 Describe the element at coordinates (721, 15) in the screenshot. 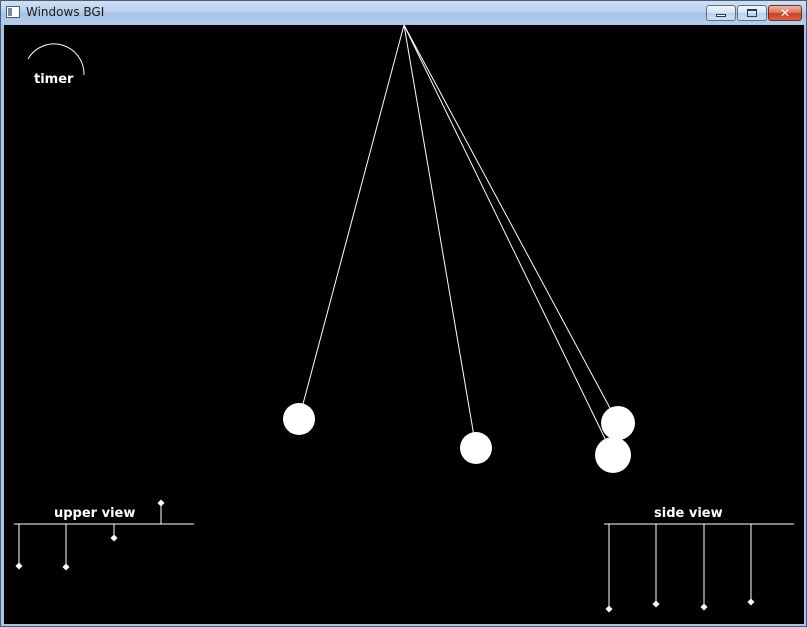

I see `minimize-icon` at that location.